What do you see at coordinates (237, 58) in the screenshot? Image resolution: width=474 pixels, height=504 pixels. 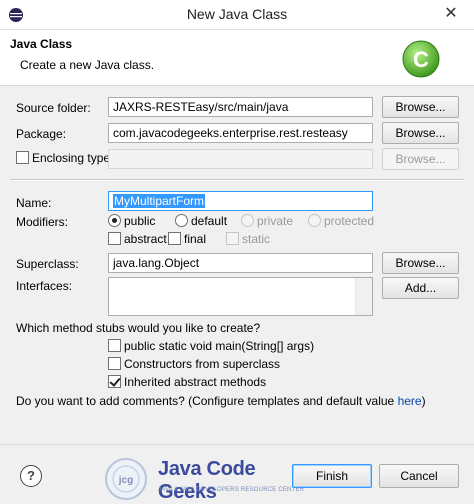 I see `wizard-header: Java Class Create a new Java class. C` at bounding box center [237, 58].